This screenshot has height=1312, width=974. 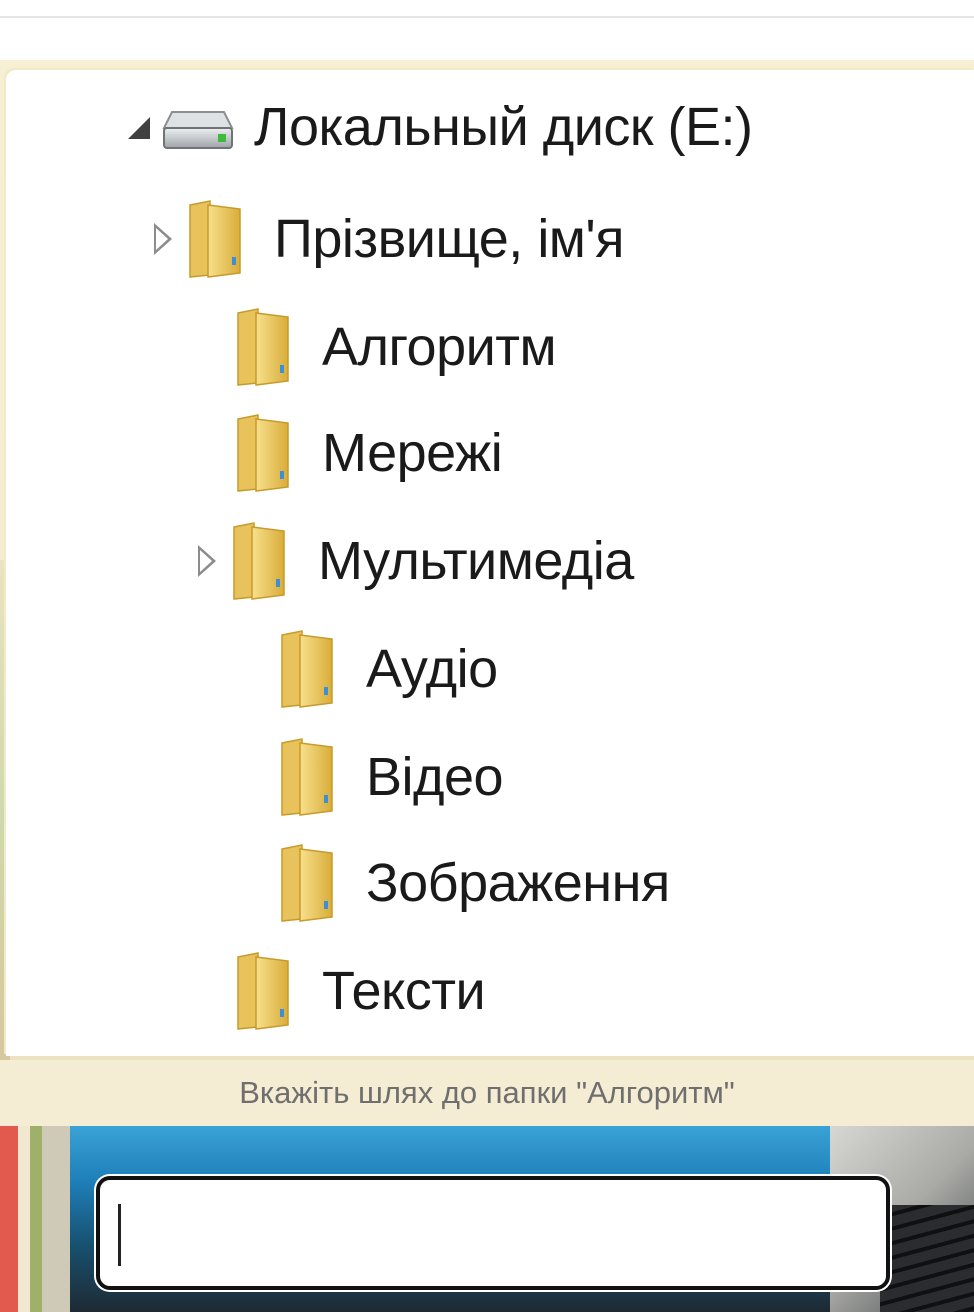 I want to click on tree-item-label: Мережі, so click(x=412, y=453).